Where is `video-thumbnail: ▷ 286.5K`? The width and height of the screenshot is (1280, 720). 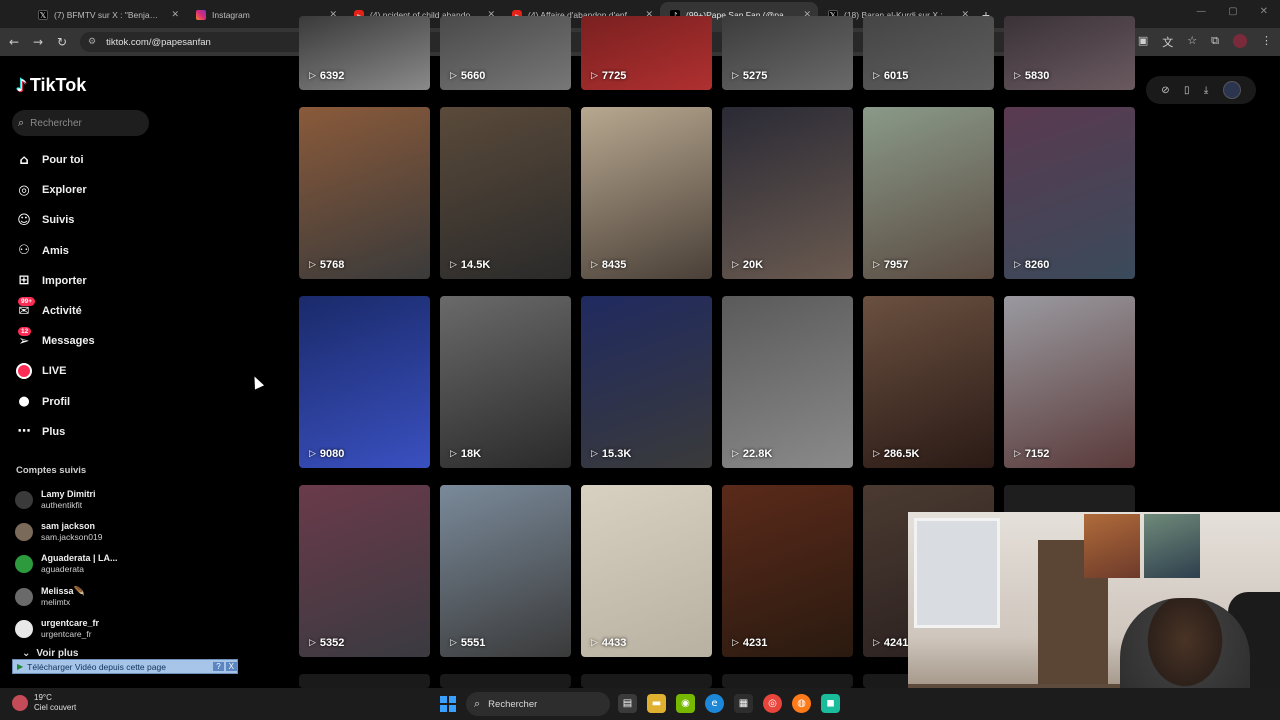
video-thumbnail: ▷ 286.5K is located at coordinates (928, 382).